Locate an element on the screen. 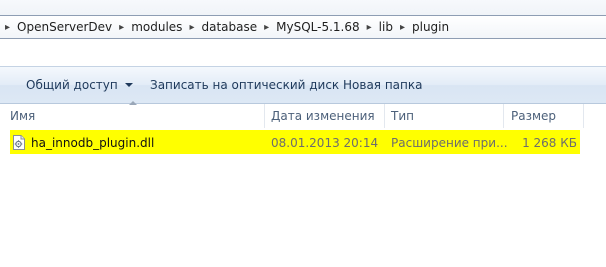 The height and width of the screenshot is (267, 606). breadcrumb-item-plugin: plugin is located at coordinates (430, 27).